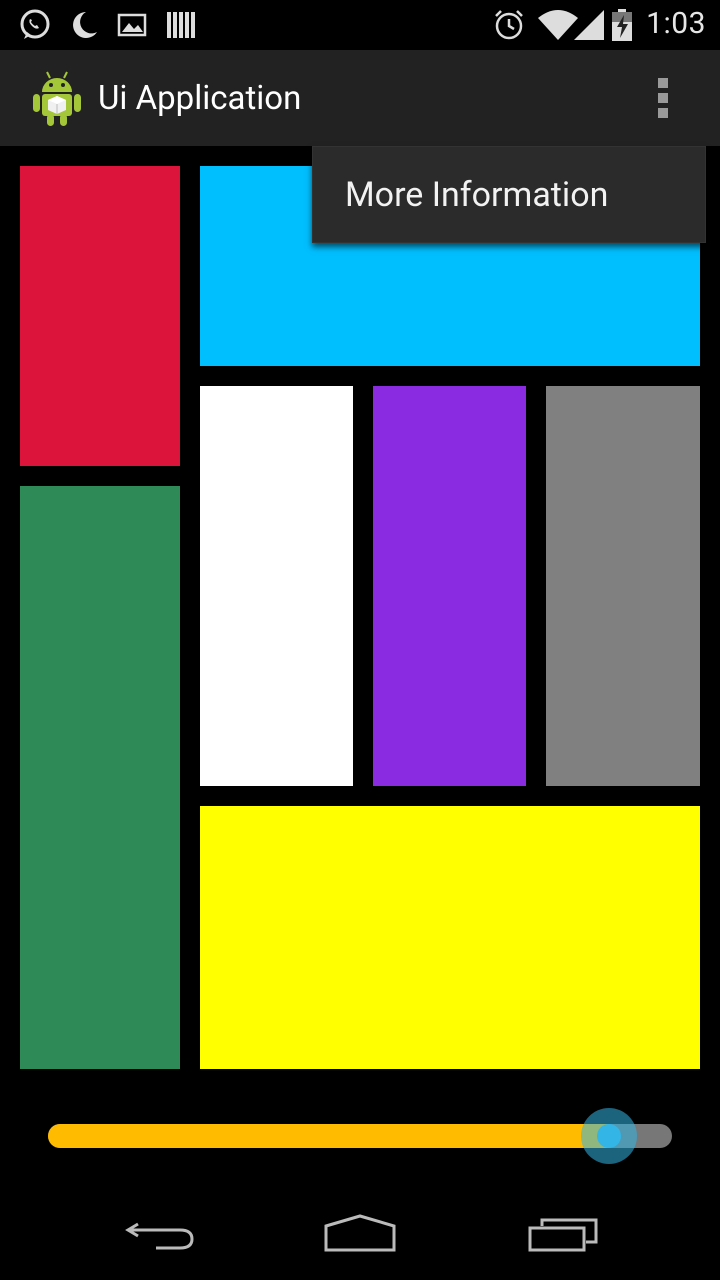 The width and height of the screenshot is (720, 1280). I want to click on white-tile, so click(276, 586).